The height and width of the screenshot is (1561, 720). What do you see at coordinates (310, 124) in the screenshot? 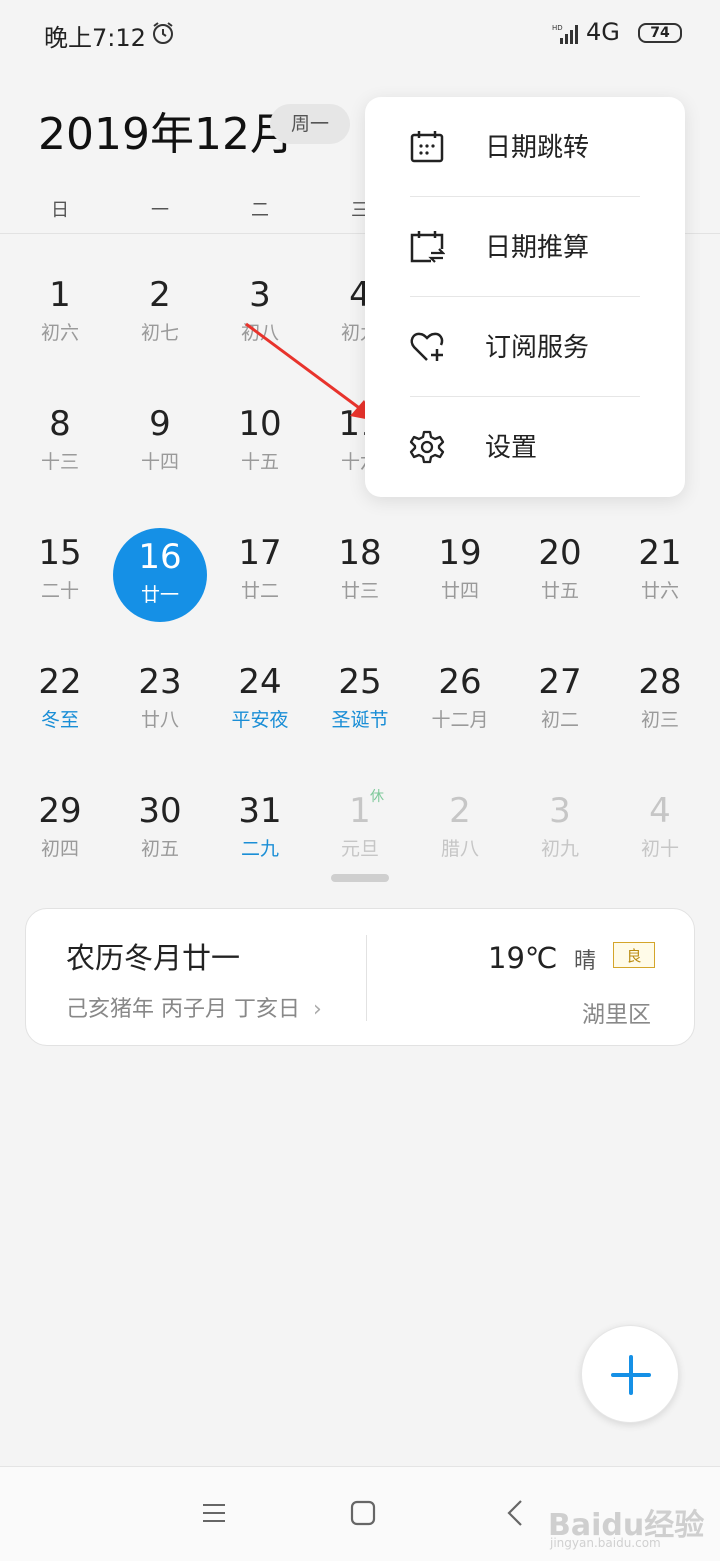
I see `weekday-pill: 周一` at bounding box center [310, 124].